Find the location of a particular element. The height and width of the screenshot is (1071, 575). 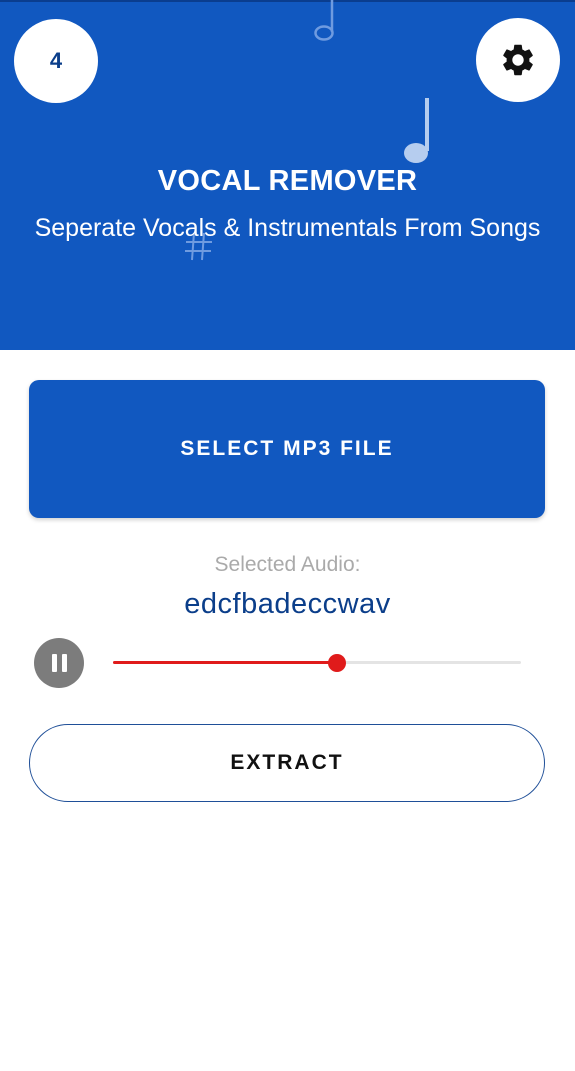

settings-button is located at coordinates (518, 60).